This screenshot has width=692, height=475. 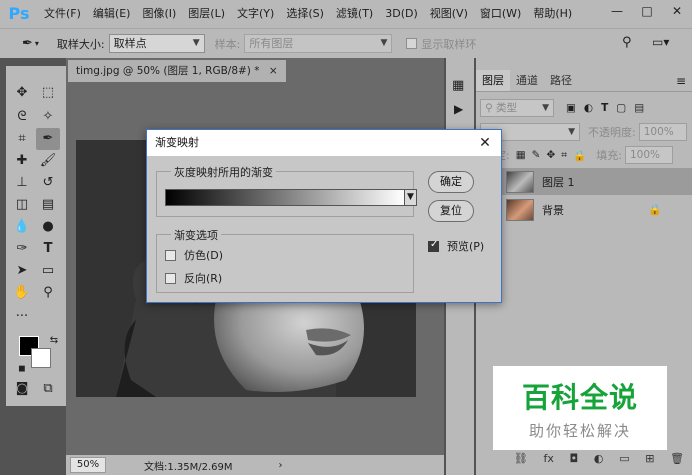 What do you see at coordinates (677, 462) in the screenshot?
I see `delete-layer-icon: 🗑` at bounding box center [677, 462].